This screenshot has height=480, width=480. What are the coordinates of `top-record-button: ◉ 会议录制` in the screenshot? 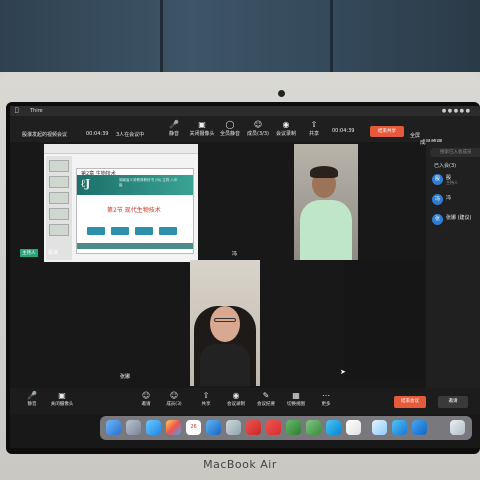 It's located at (286, 128).